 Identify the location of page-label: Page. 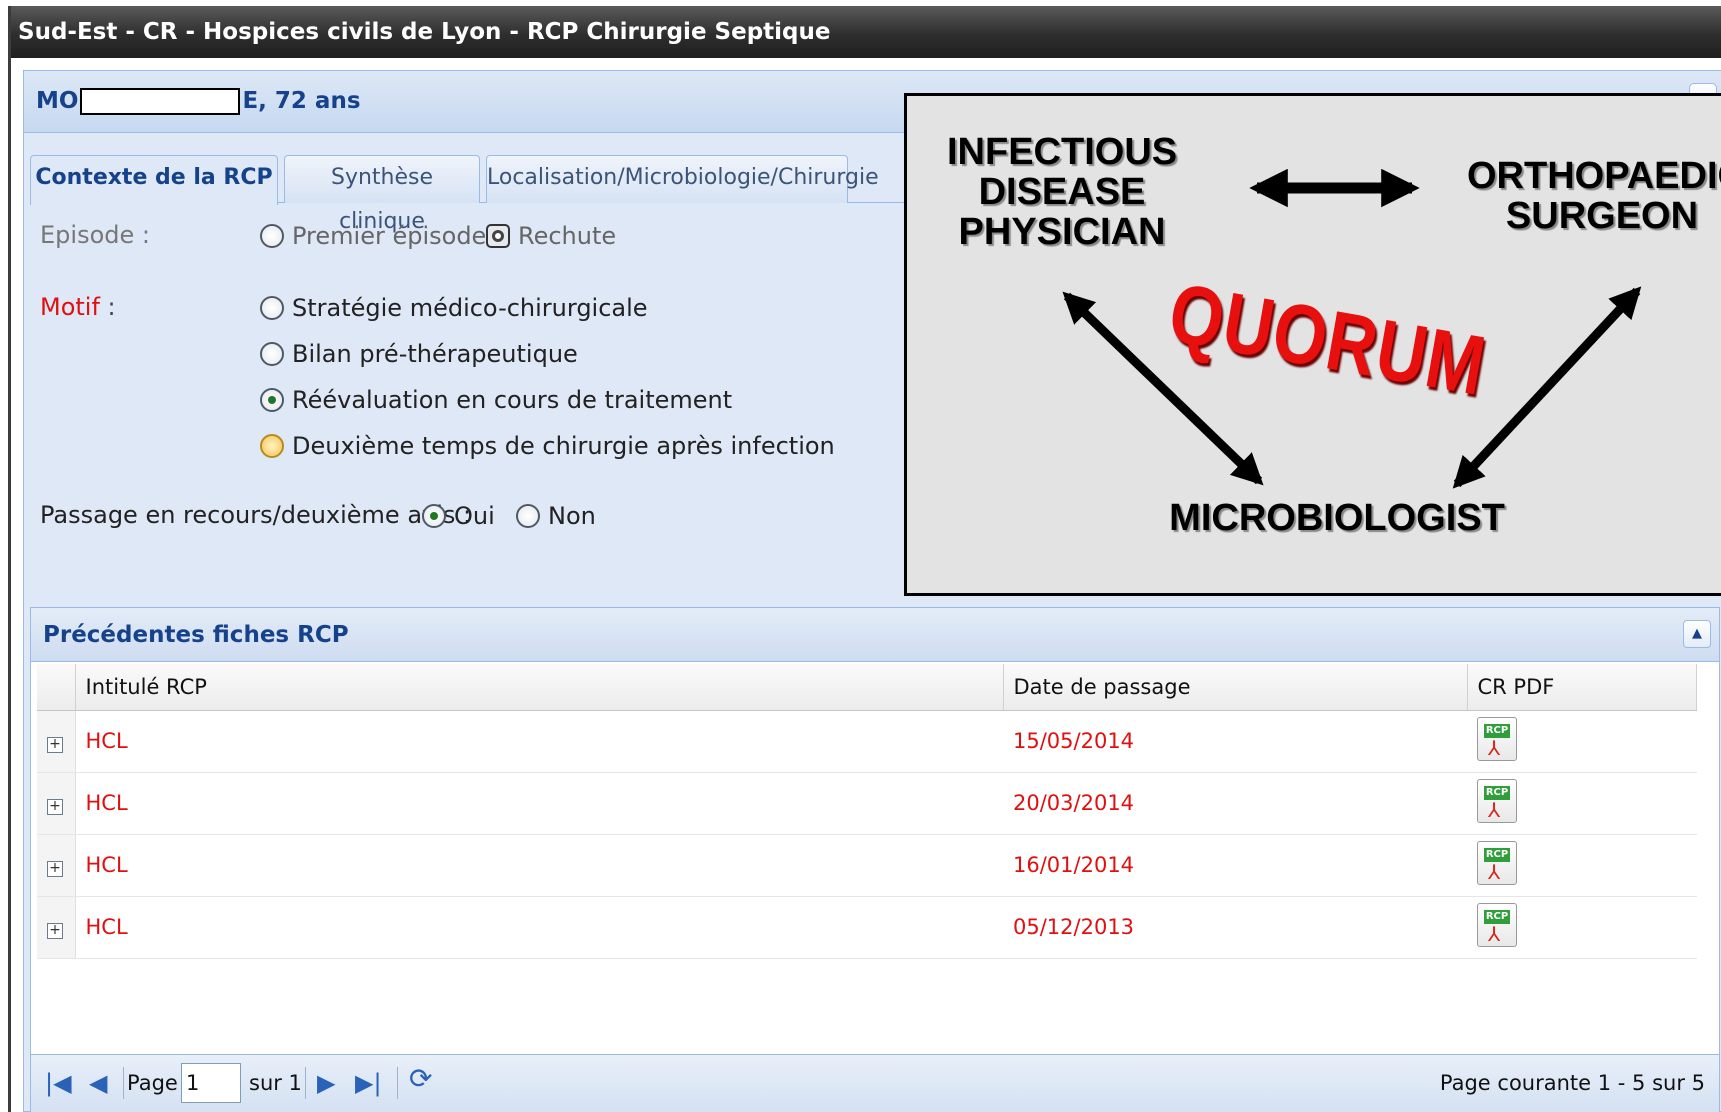
(152, 1083).